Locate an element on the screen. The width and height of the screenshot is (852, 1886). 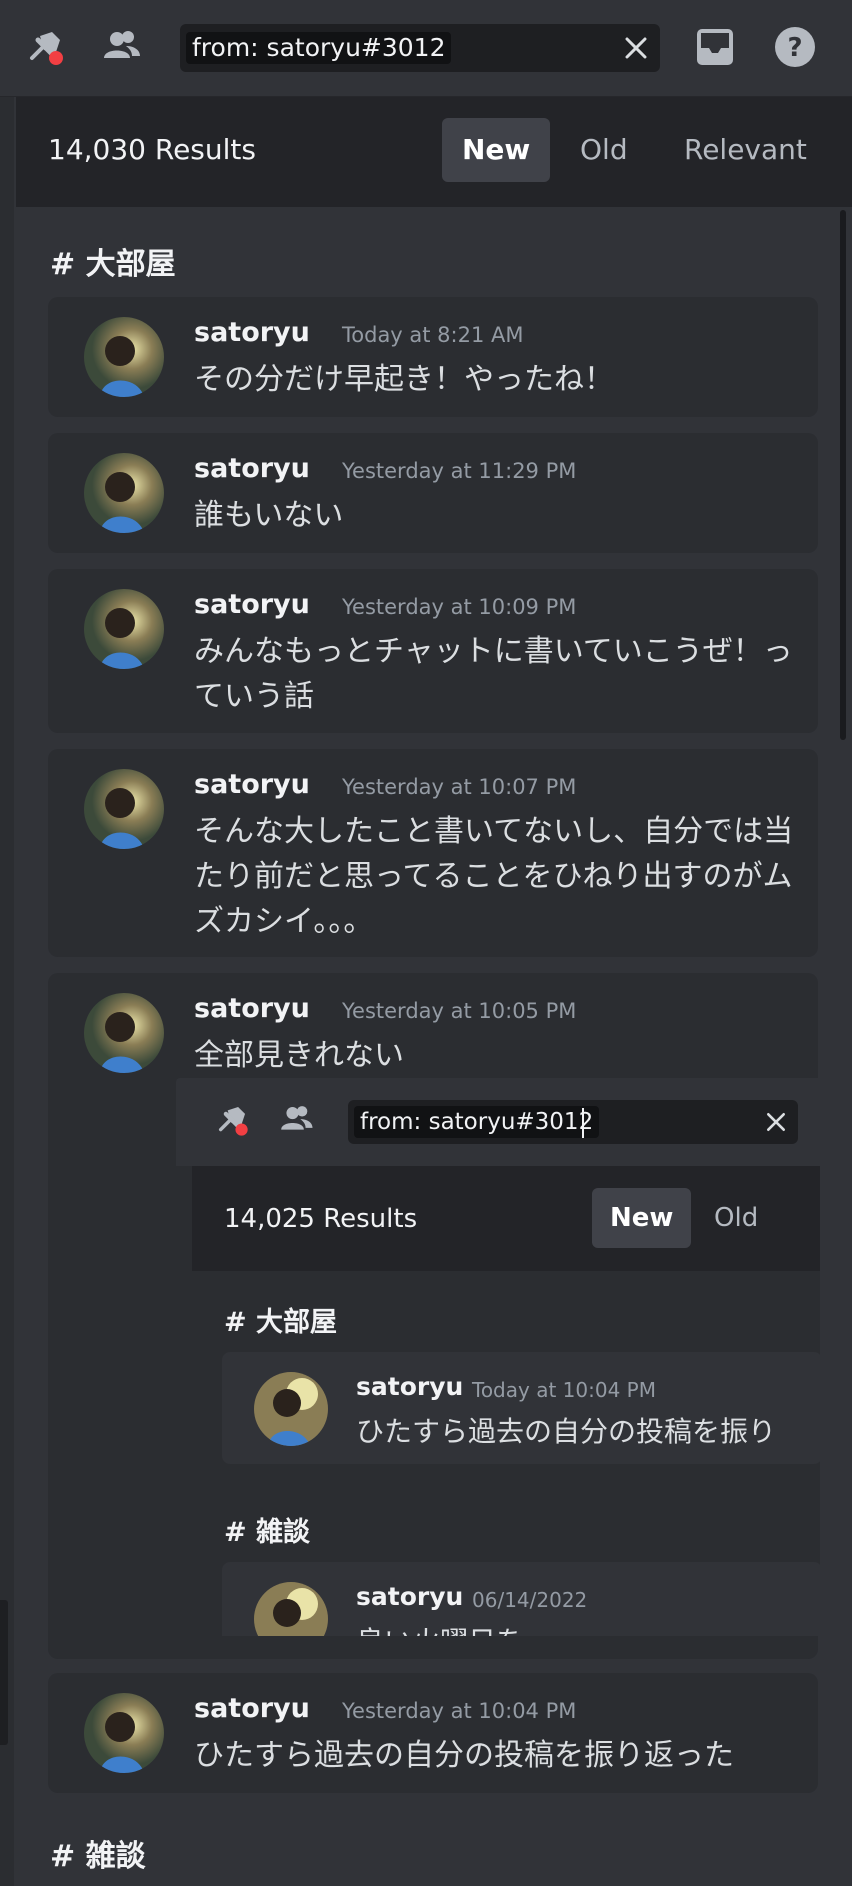
sort-tab-old: Old is located at coordinates (604, 150).